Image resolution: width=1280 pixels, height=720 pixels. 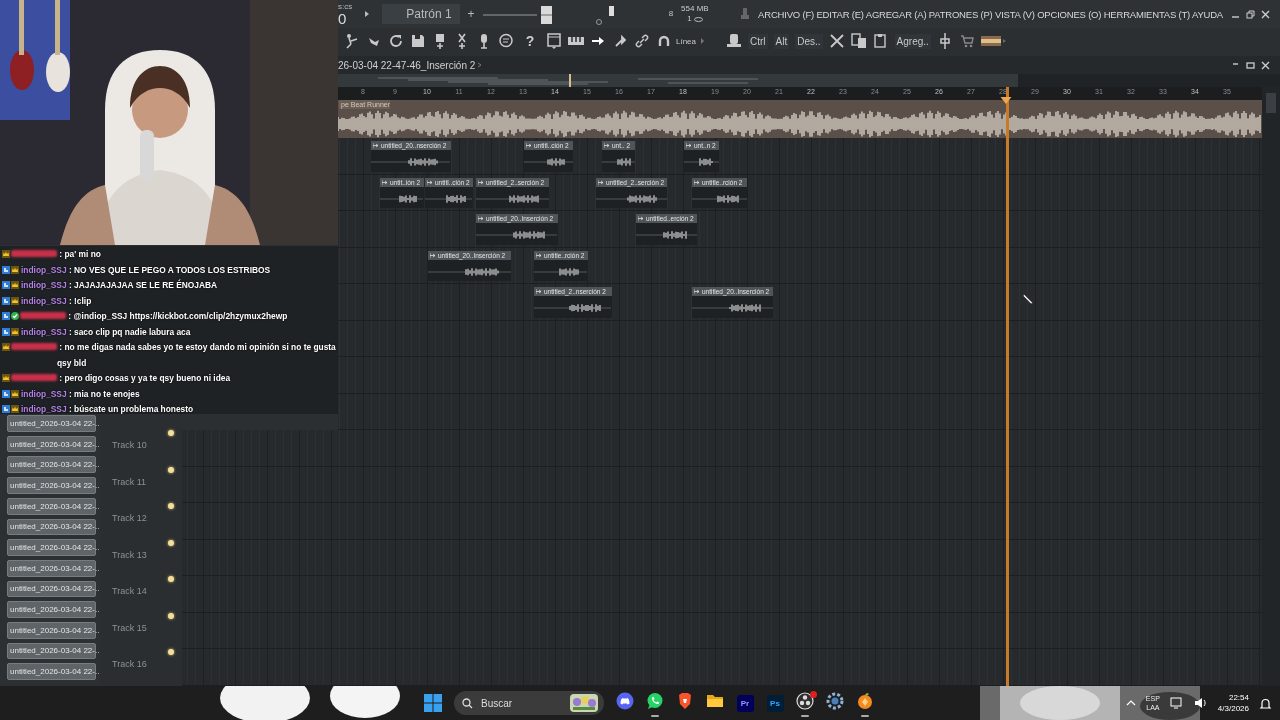 I want to click on track-name: Track 15, so click(x=129, y=627).